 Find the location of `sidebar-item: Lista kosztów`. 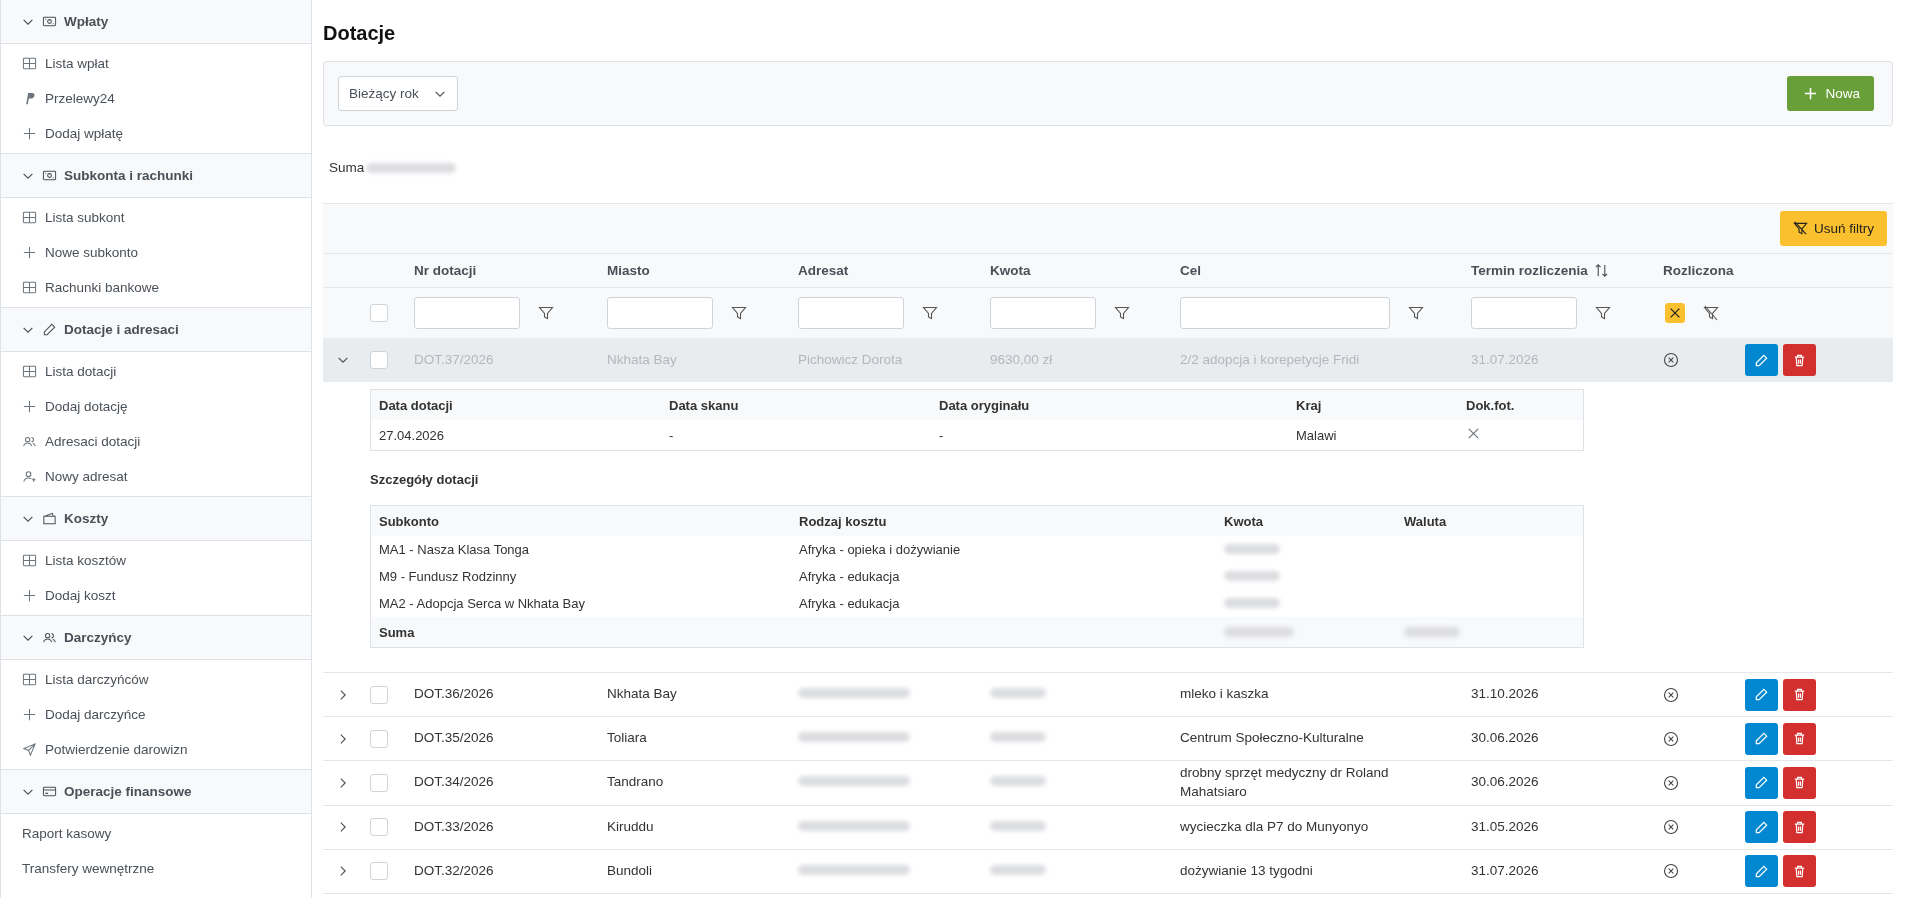

sidebar-item: Lista kosztów is located at coordinates (156, 560).